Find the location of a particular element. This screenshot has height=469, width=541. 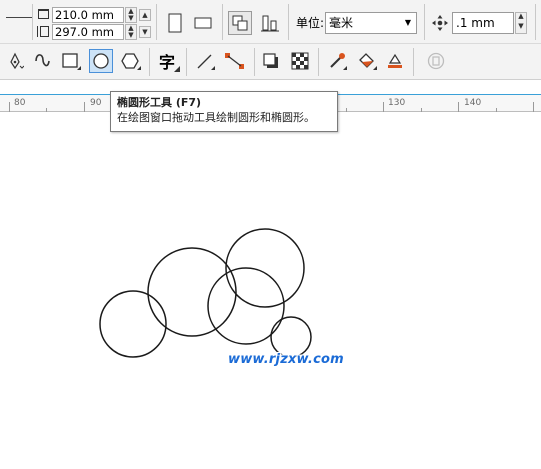

drawn-shapes is located at coordinates (205, 293).